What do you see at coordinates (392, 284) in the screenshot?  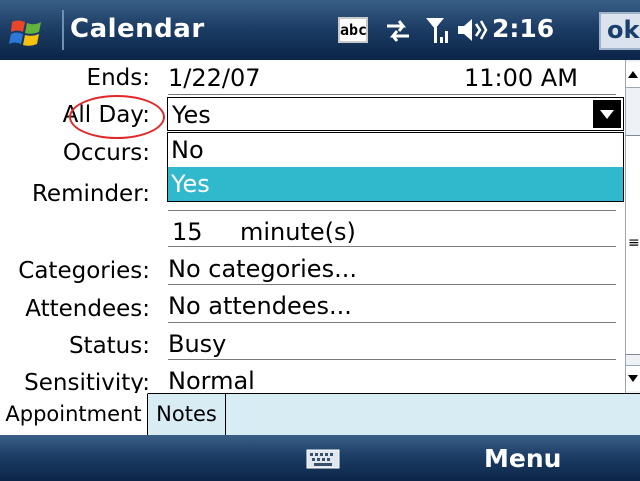 I see `categories-underline` at bounding box center [392, 284].